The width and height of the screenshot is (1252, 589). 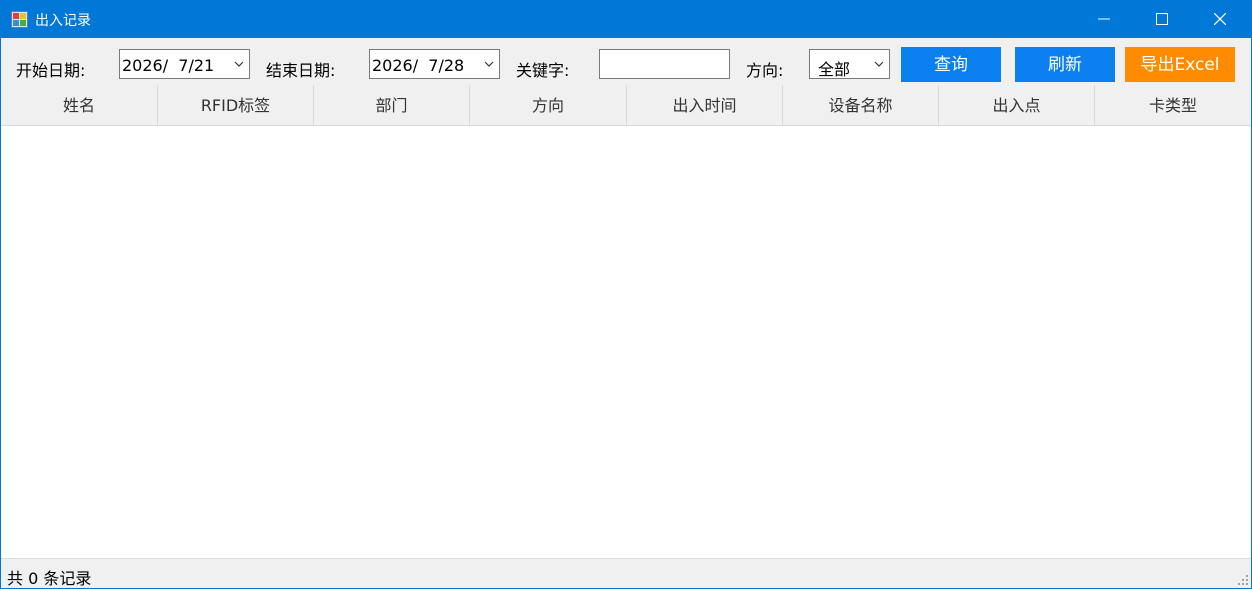 I want to click on direction-label: 方向:, so click(x=765, y=70).